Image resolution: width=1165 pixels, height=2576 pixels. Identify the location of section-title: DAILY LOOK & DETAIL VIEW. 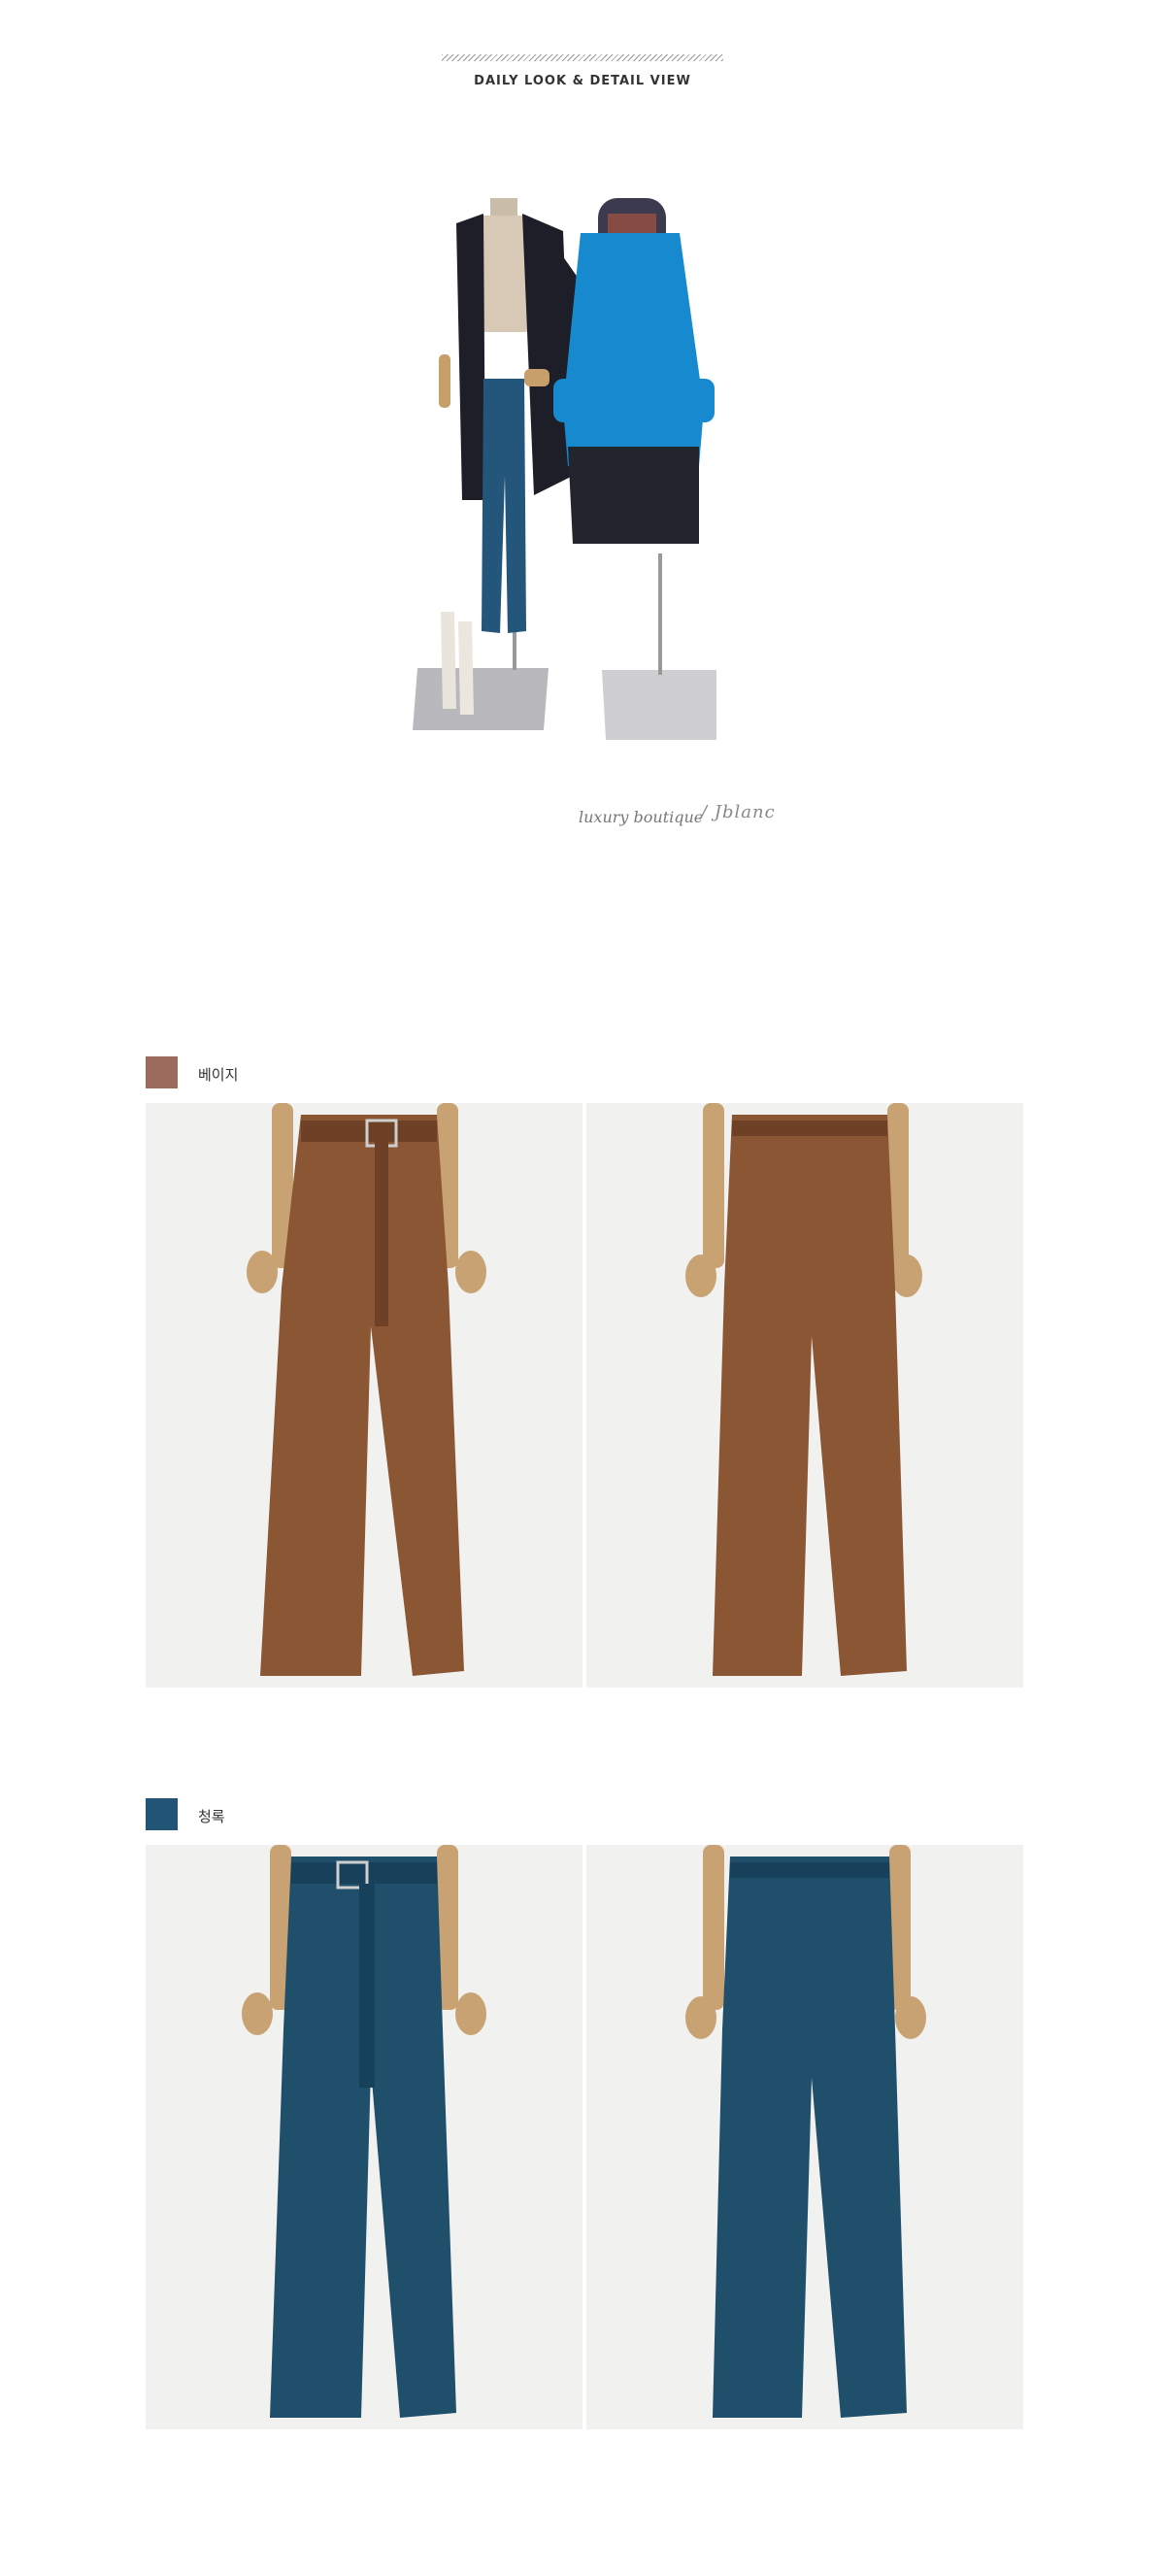
(582, 81).